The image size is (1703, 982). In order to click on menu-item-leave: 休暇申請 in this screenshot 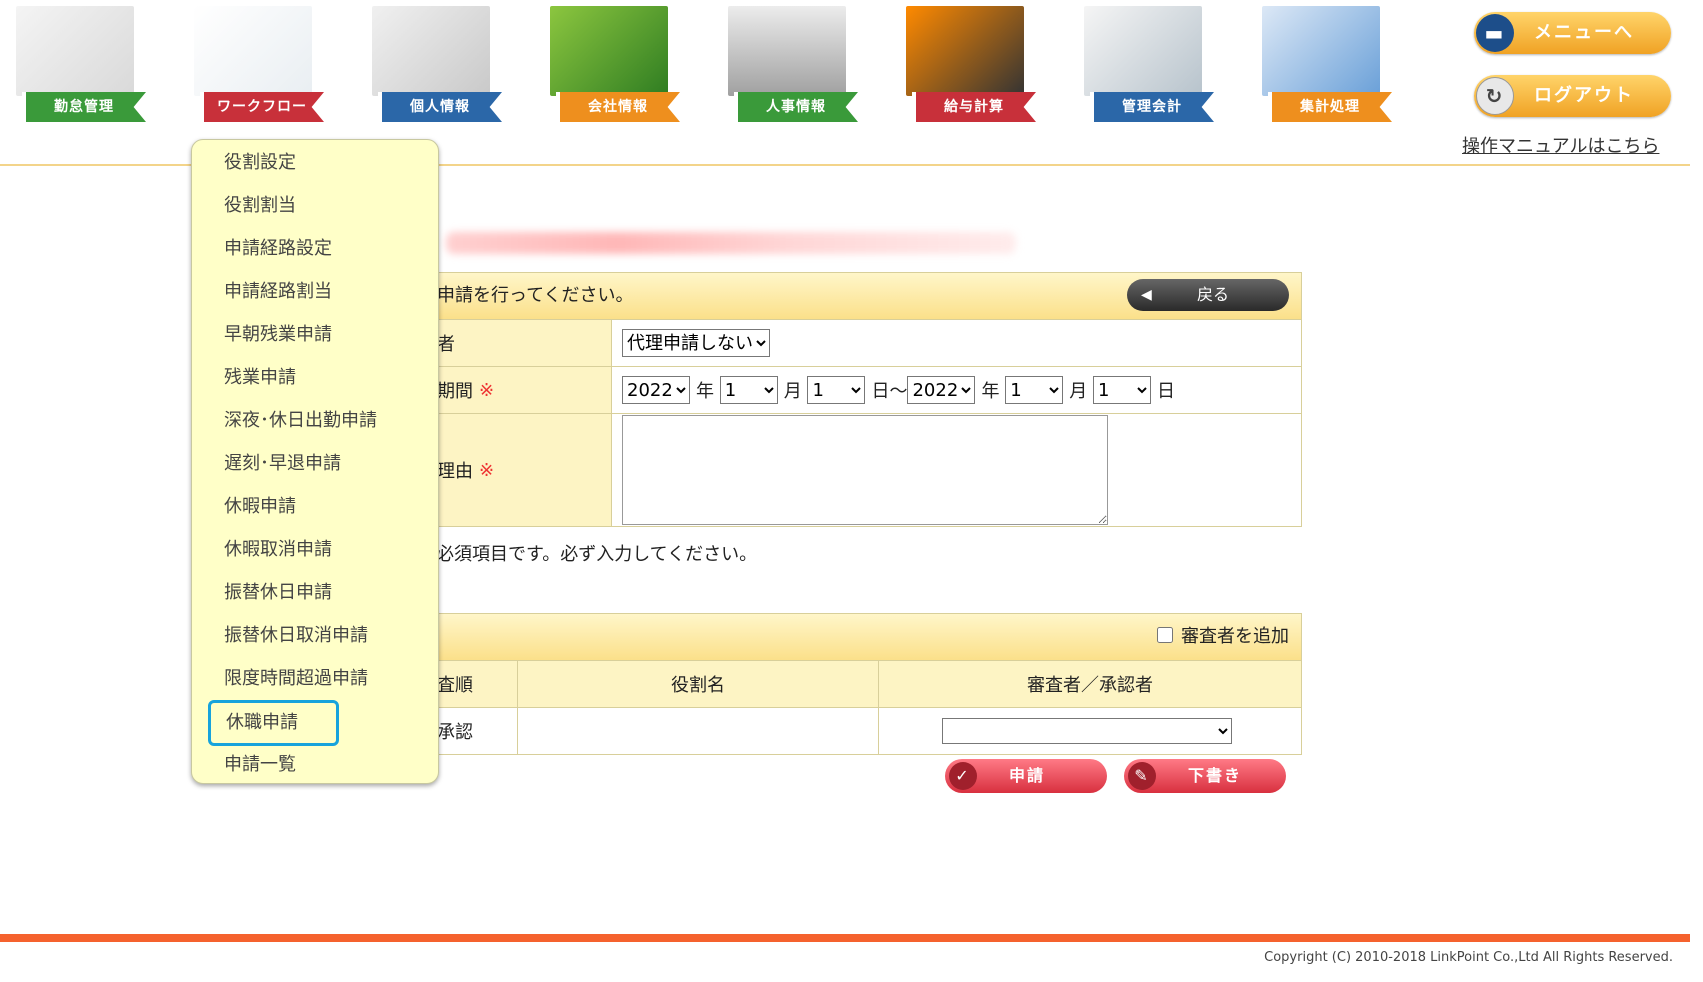, I will do `click(260, 507)`.